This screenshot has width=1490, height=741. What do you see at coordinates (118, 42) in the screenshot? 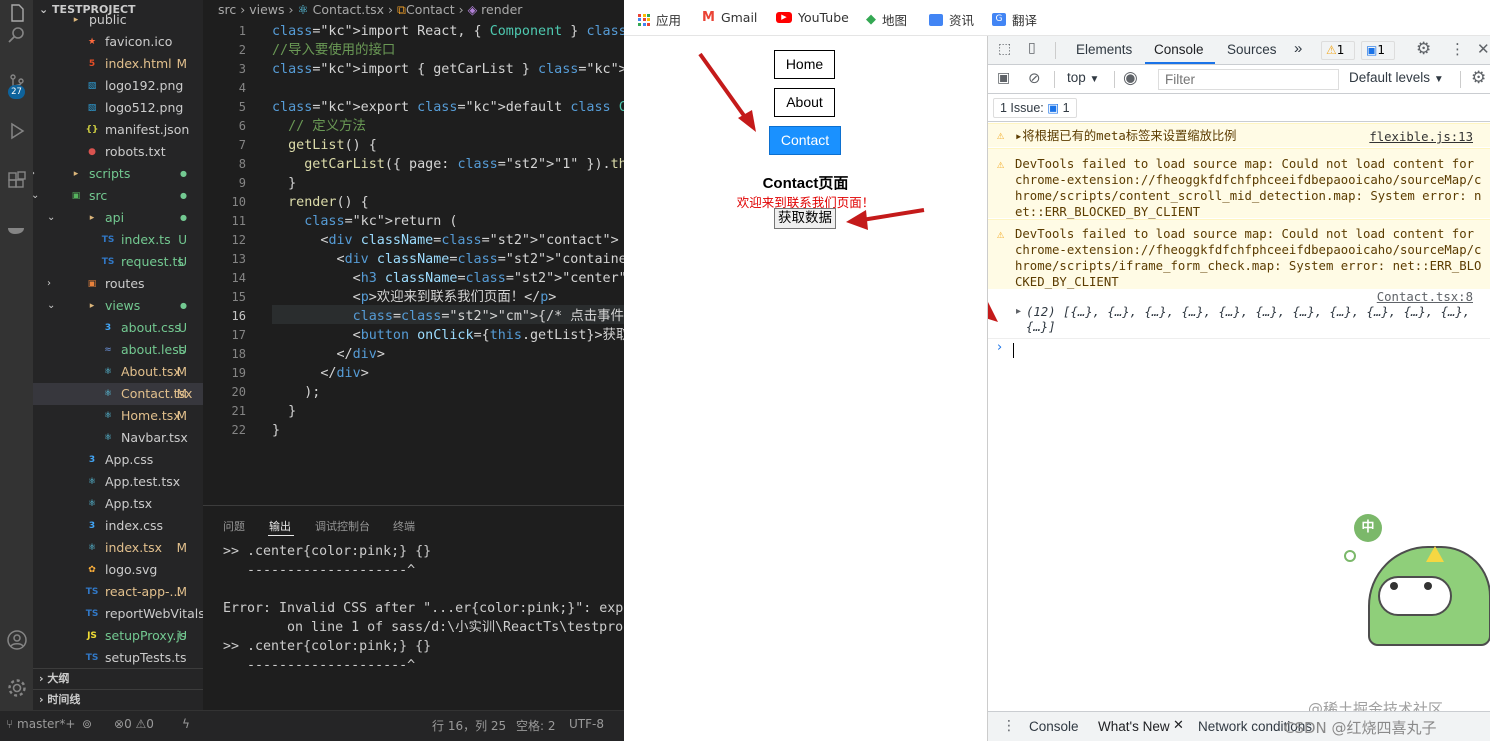
I see `file-tree-item: ★ favicon.ico` at bounding box center [118, 42].